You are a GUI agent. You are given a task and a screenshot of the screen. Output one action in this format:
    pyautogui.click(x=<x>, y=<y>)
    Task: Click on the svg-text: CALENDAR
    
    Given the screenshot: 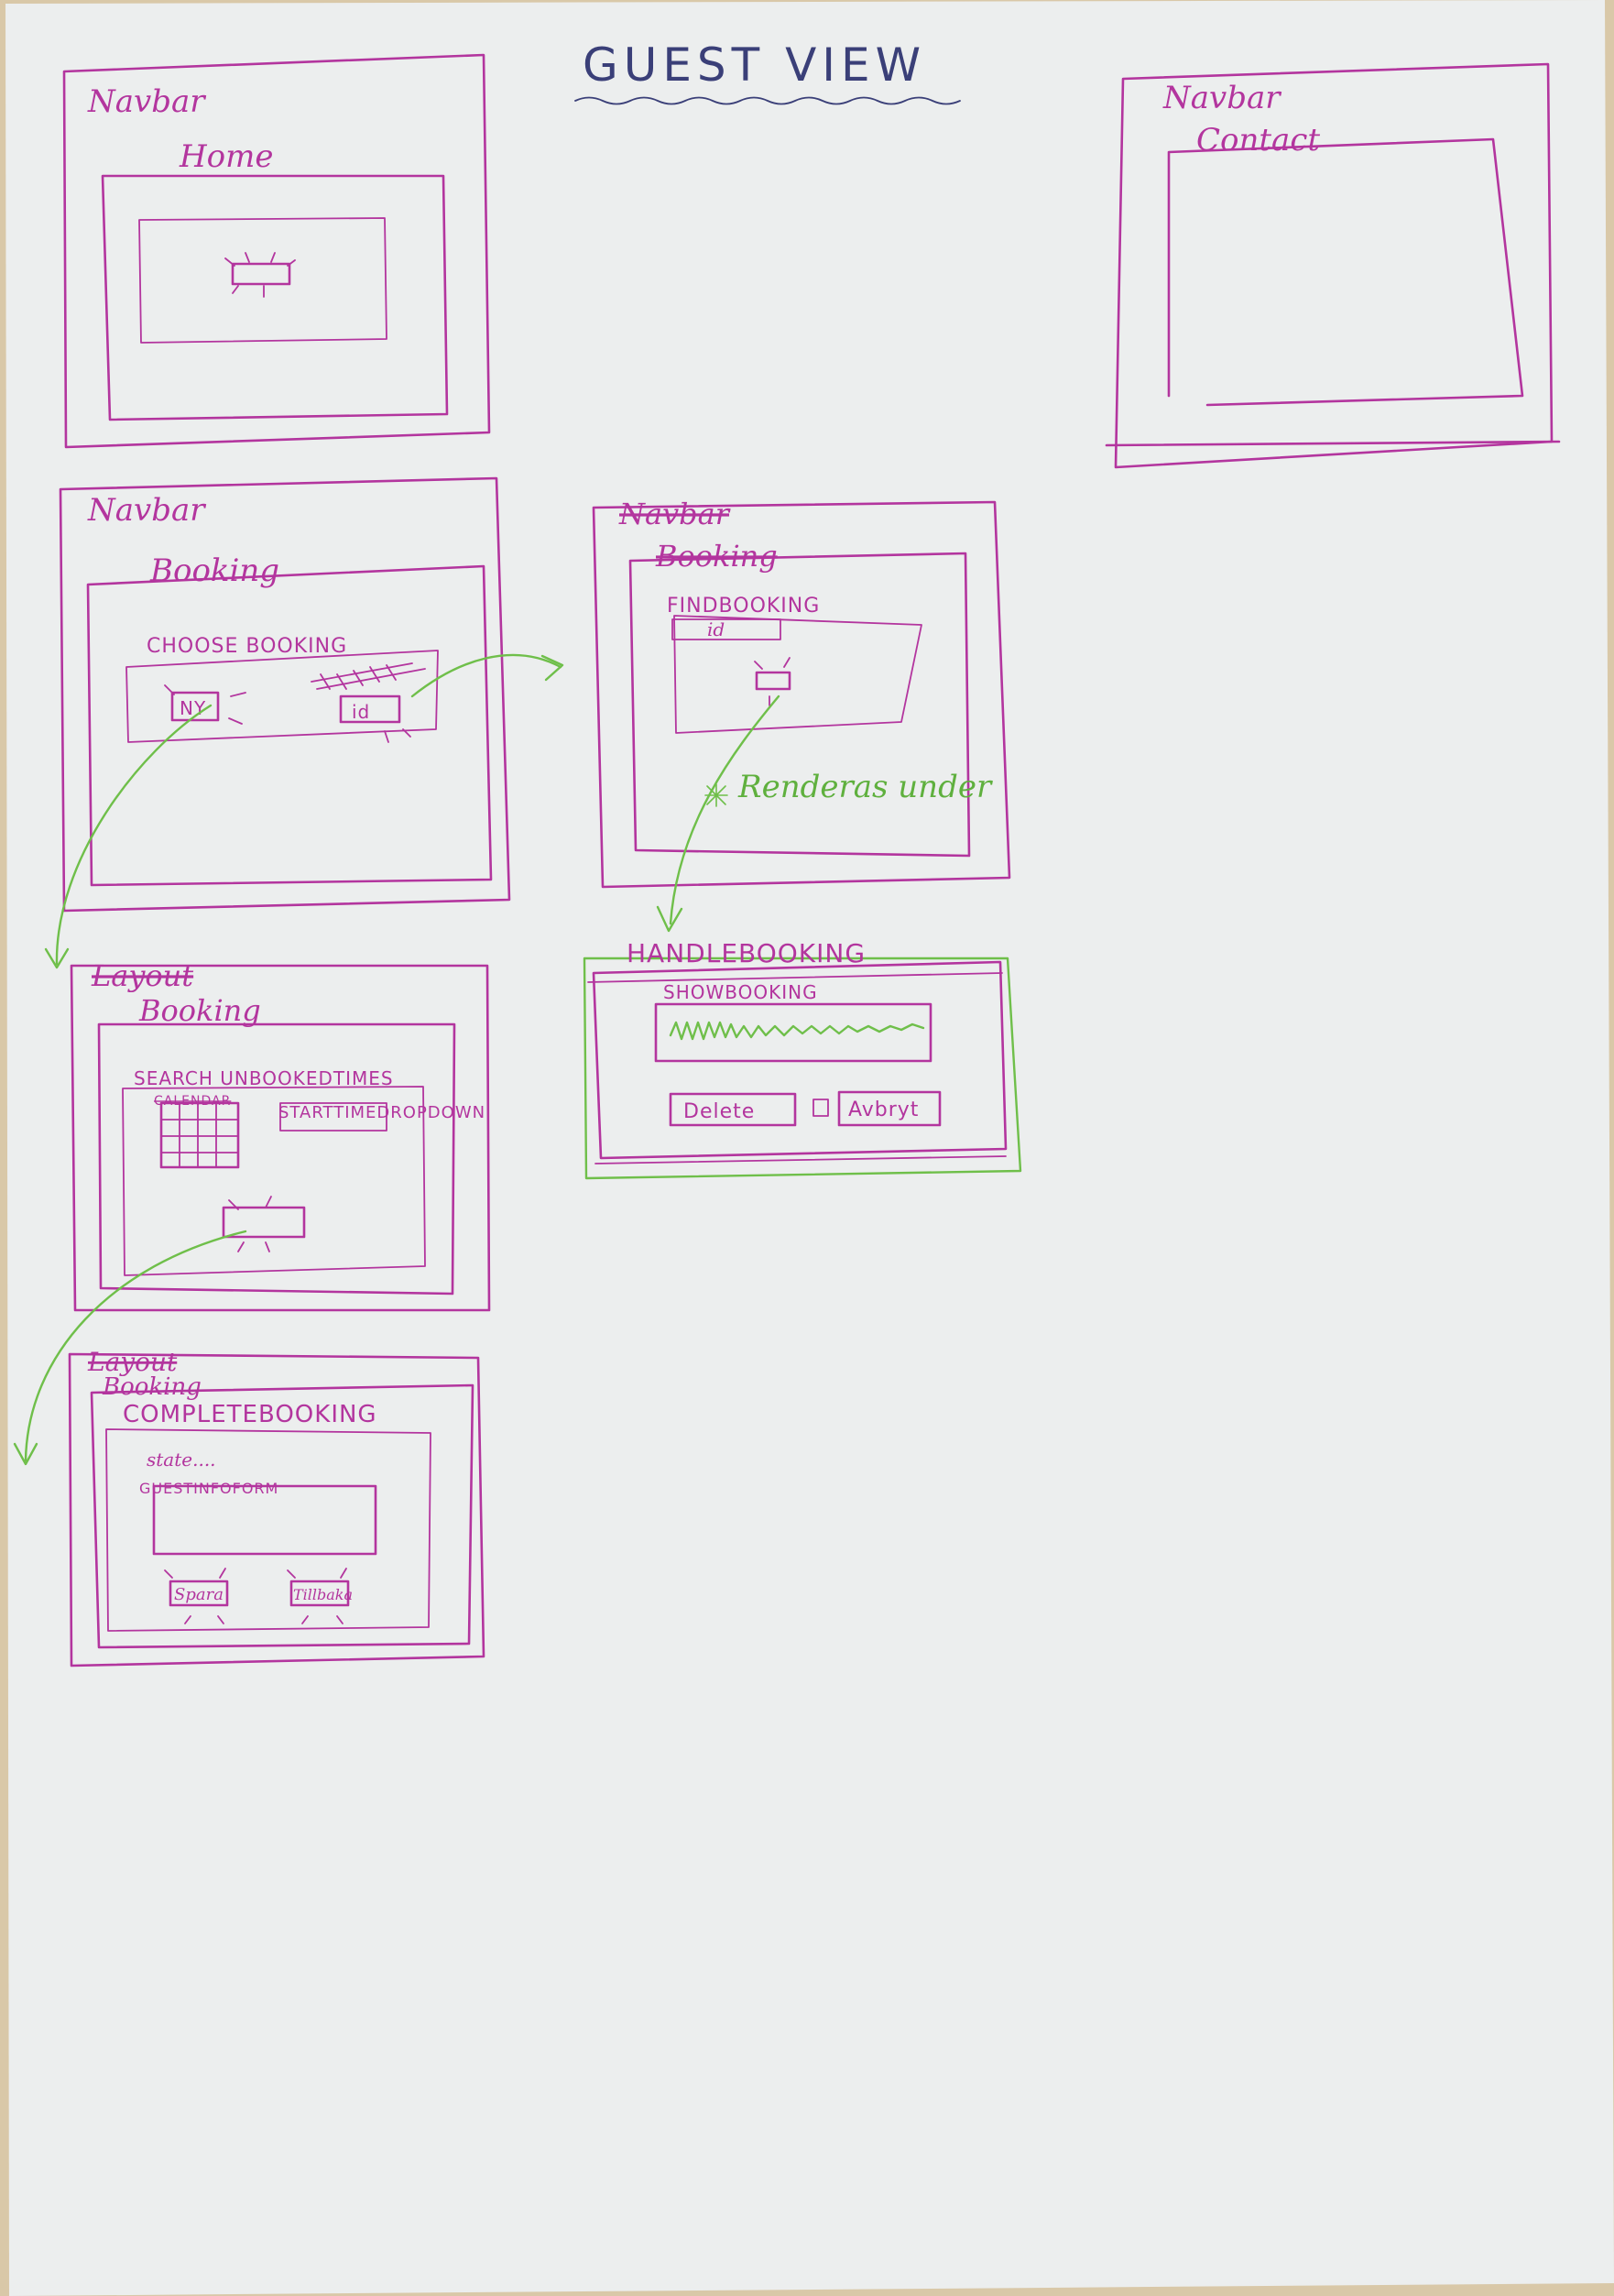 What is the action you would take?
    pyautogui.click(x=192, y=1102)
    